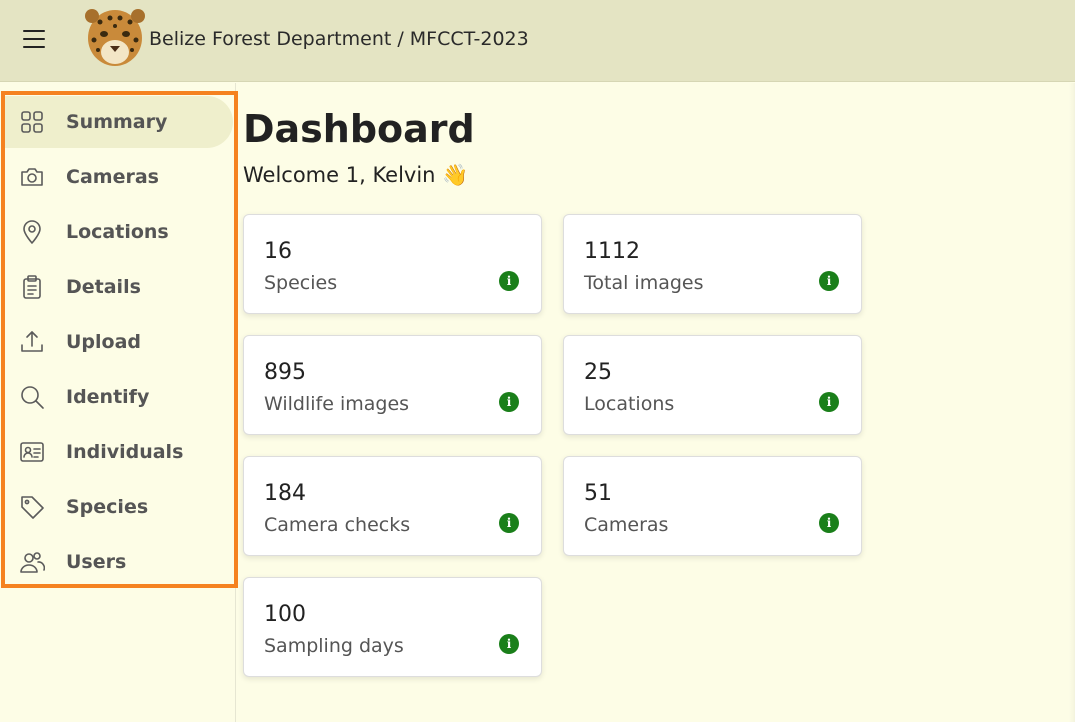 The width and height of the screenshot is (1075, 722). What do you see at coordinates (32, 562) in the screenshot?
I see `users-icon` at bounding box center [32, 562].